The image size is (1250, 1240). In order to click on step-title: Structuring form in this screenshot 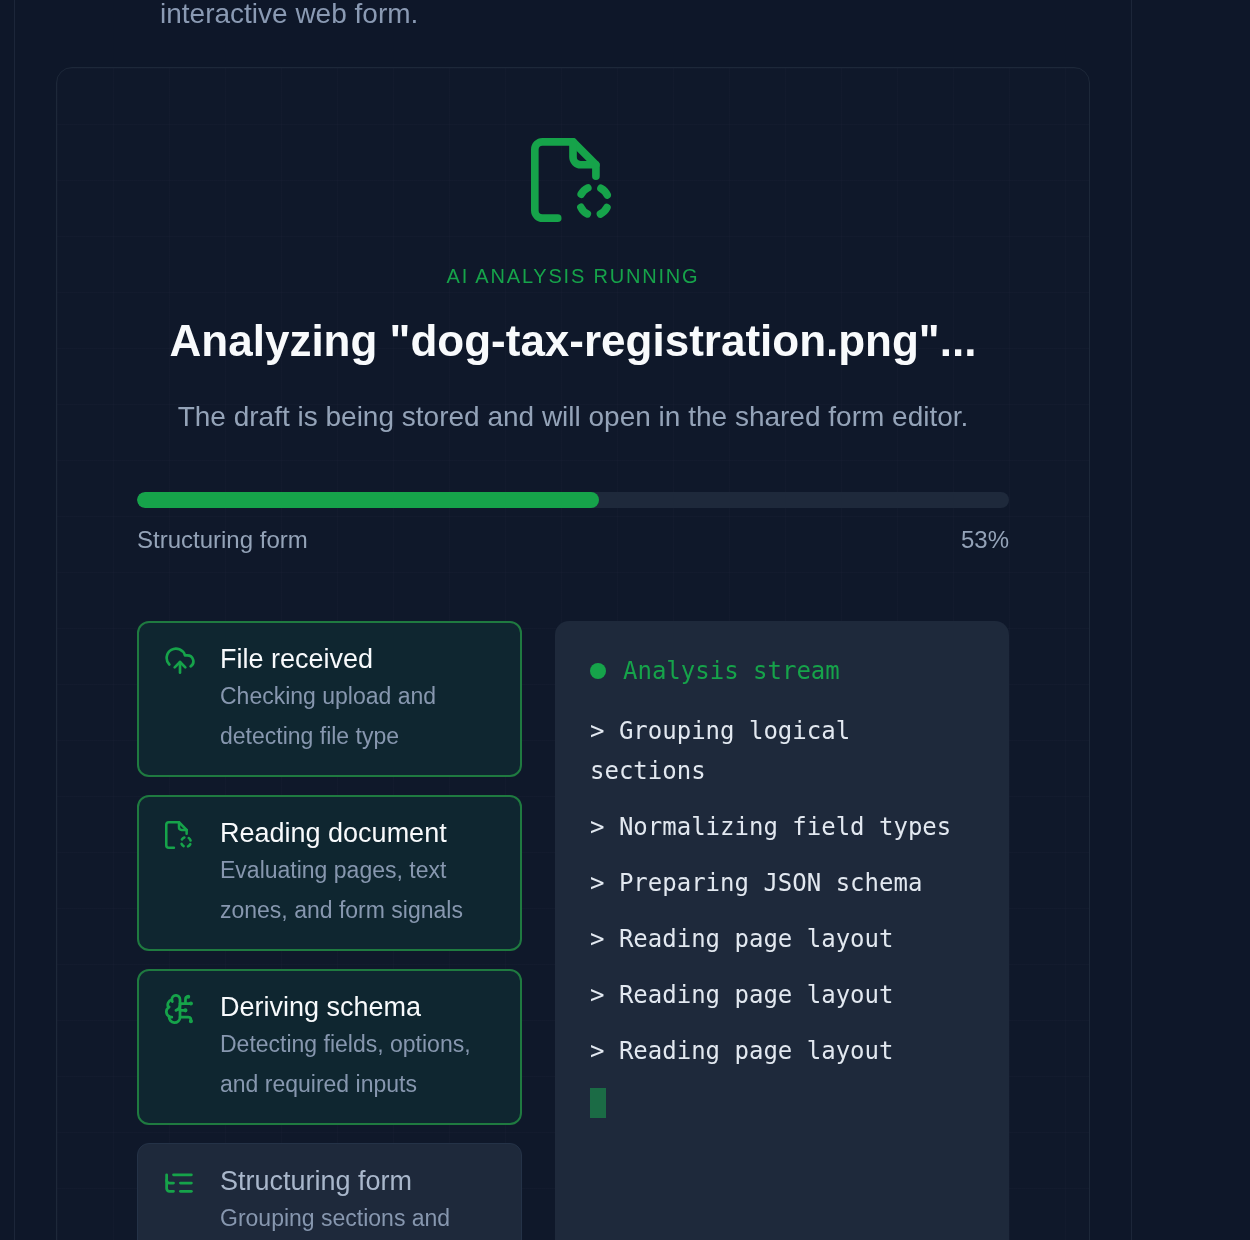, I will do `click(317, 1181)`.